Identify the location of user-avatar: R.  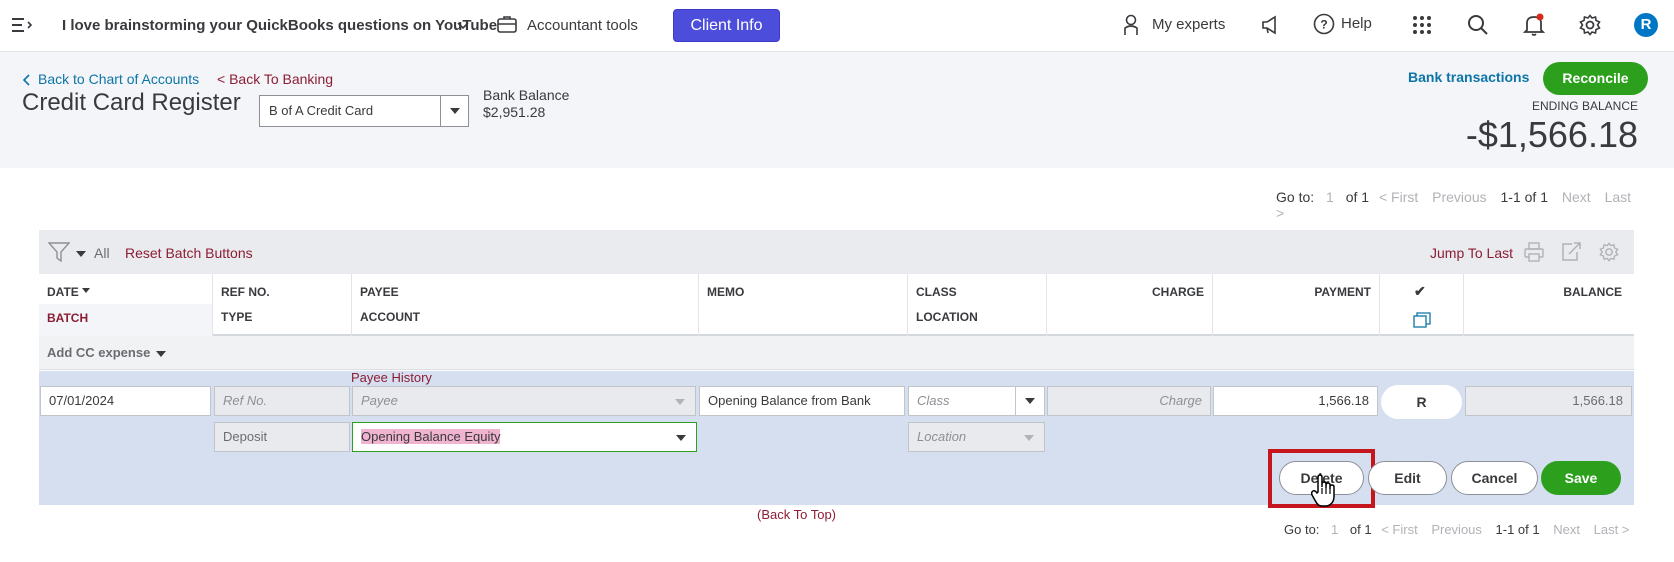
(1646, 25).